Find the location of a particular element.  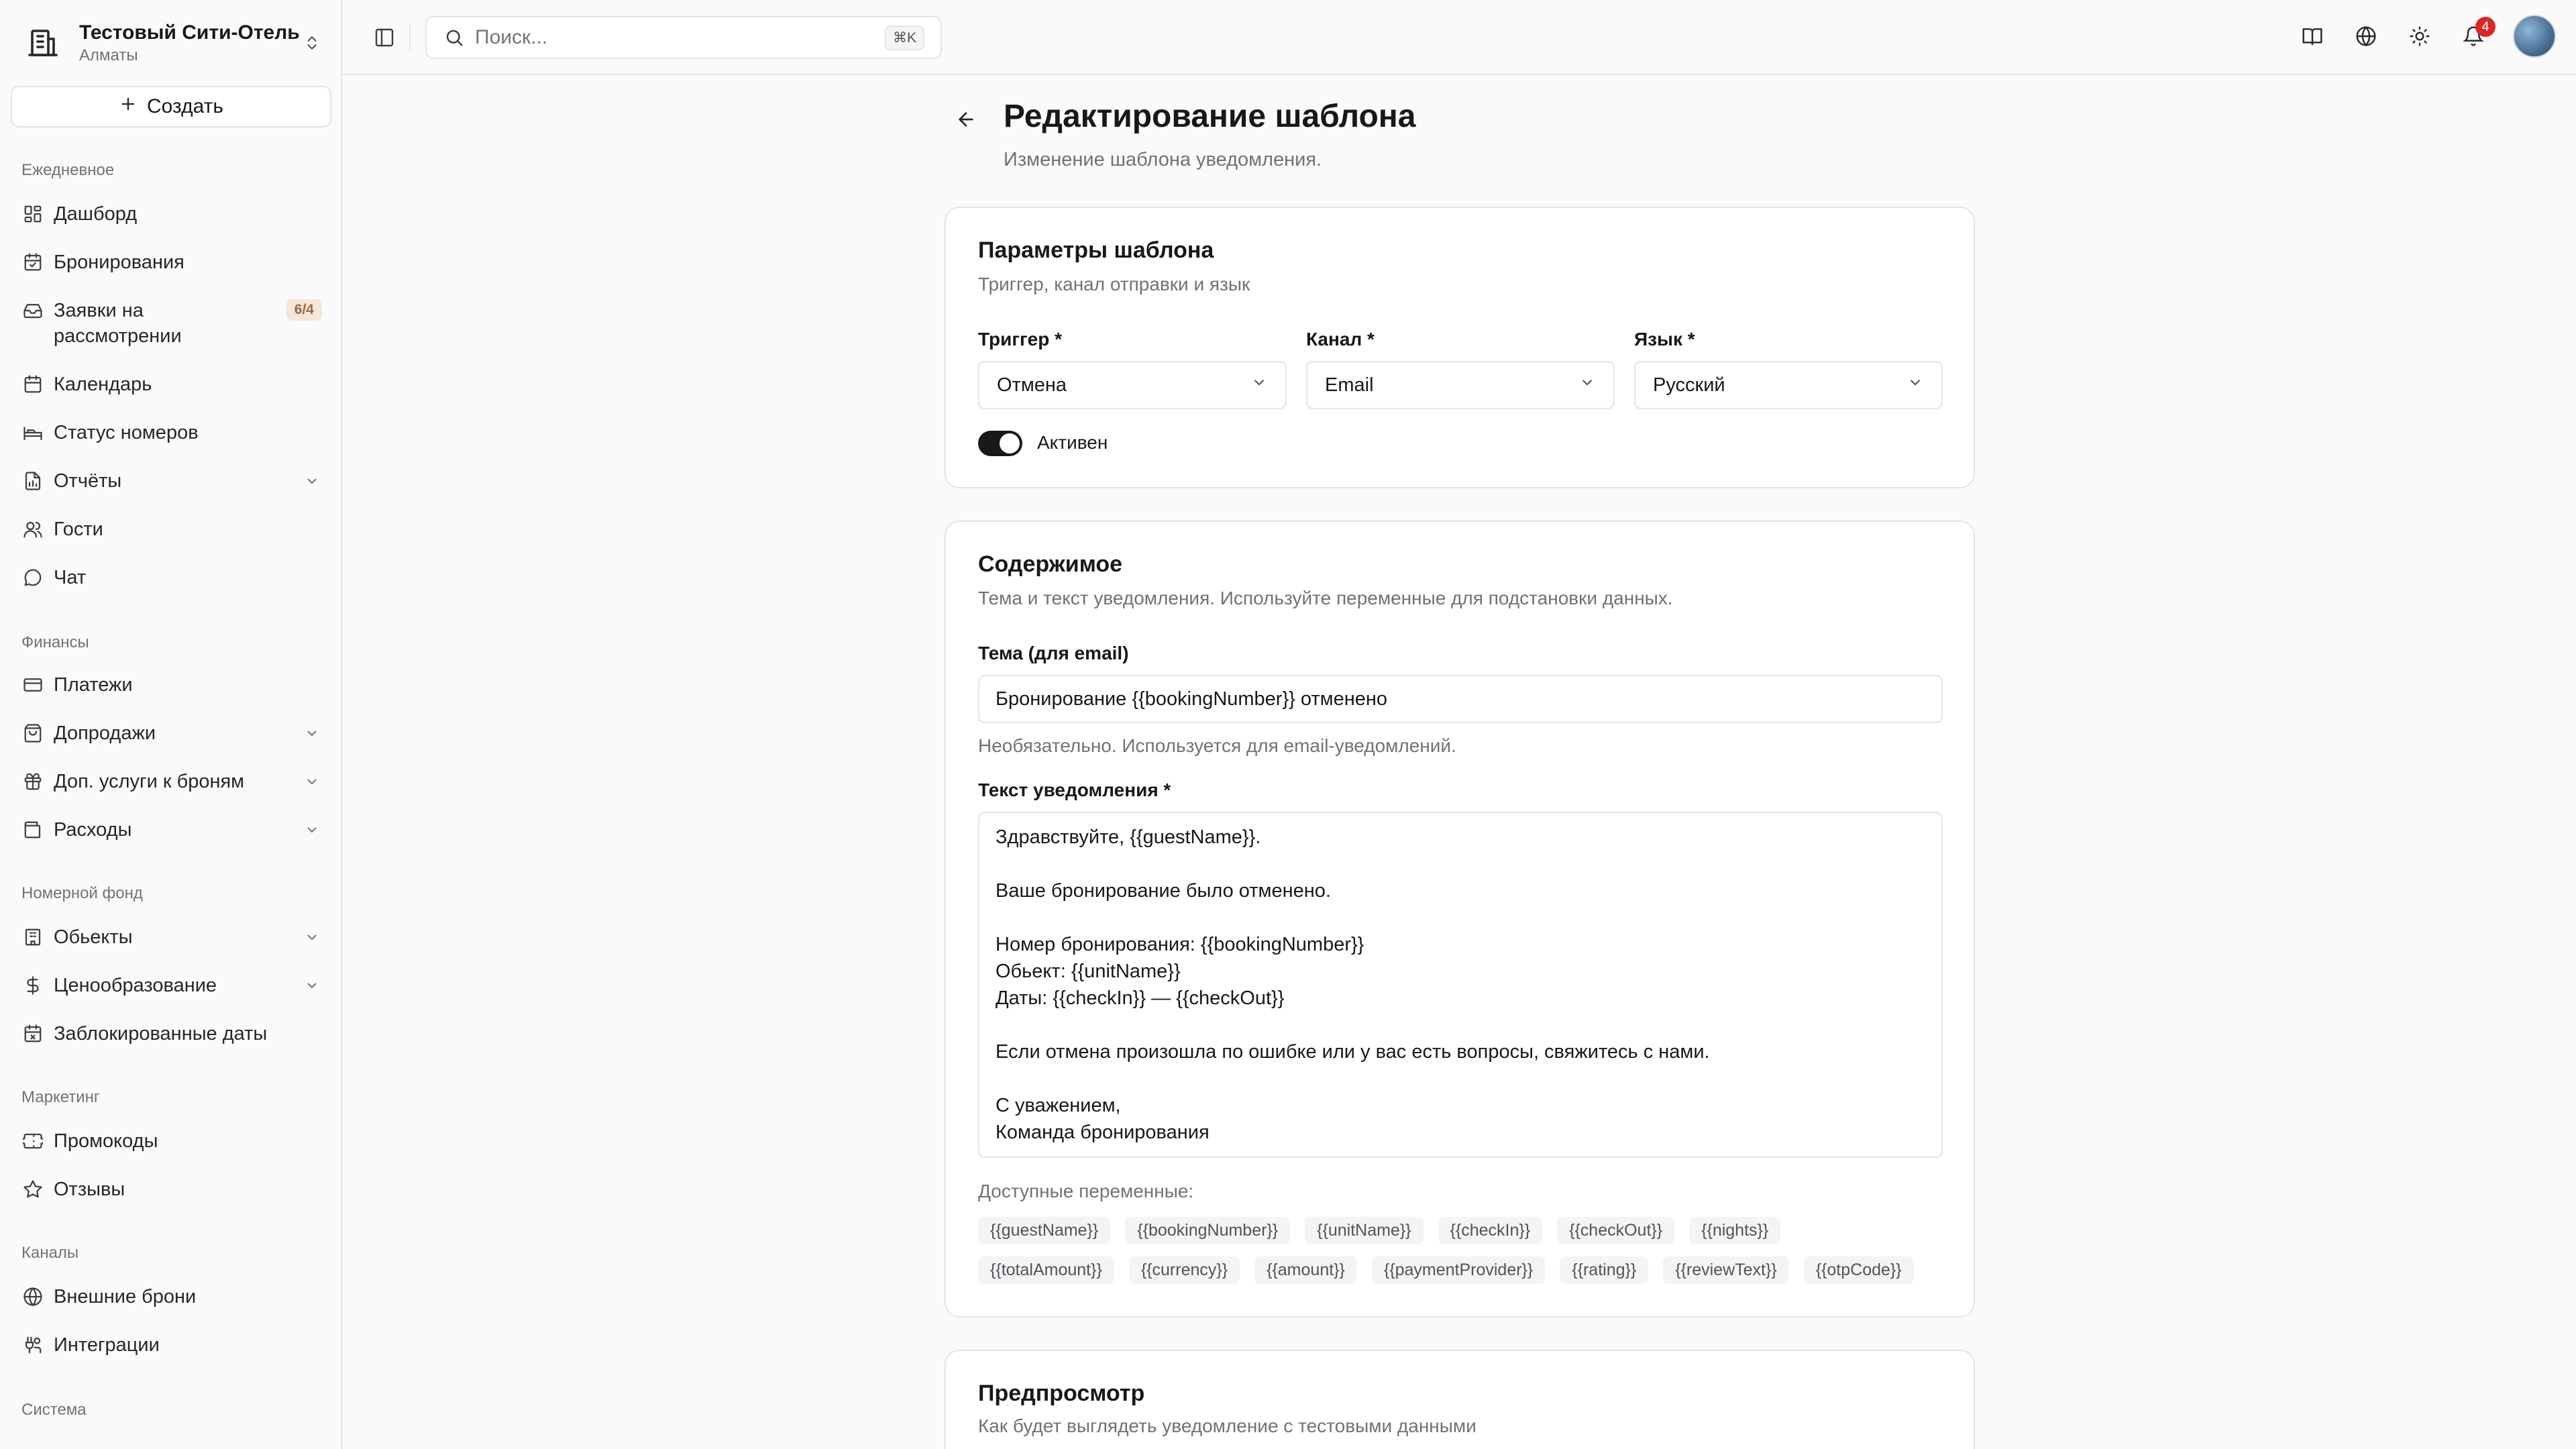

variable-chip: {{checkOut}} is located at coordinates (1616, 1230).